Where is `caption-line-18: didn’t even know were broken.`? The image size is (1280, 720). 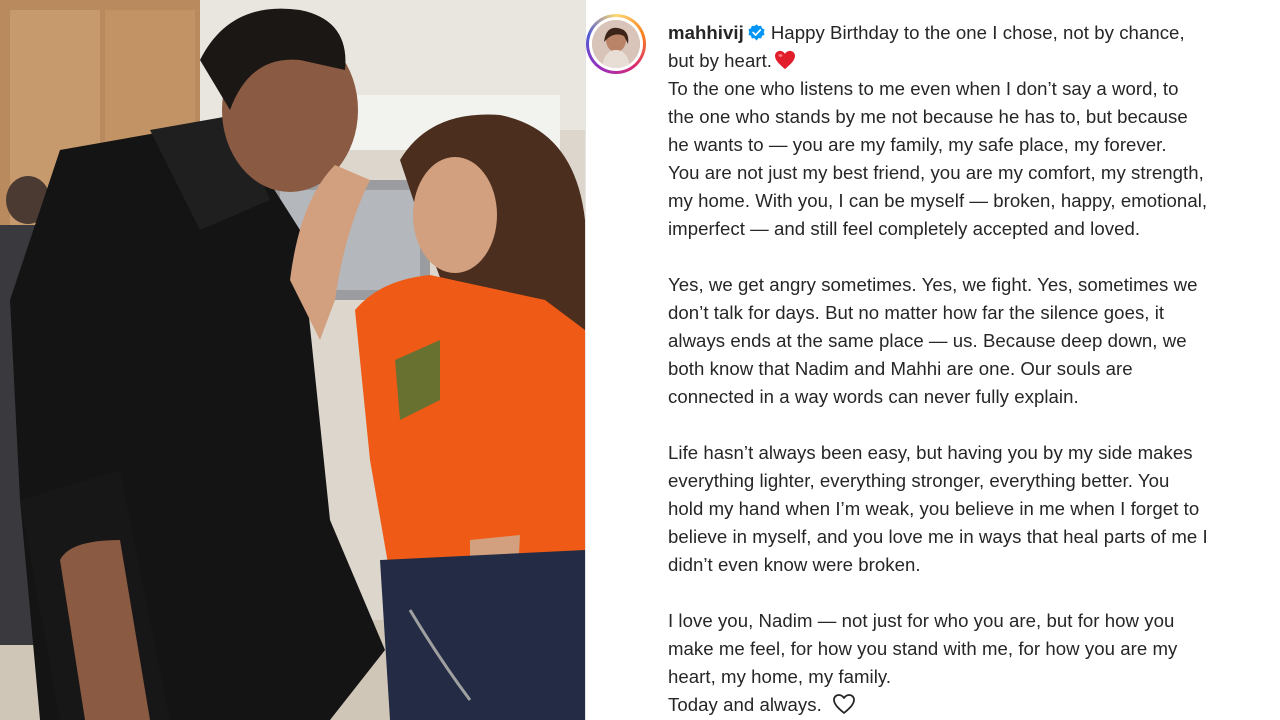
caption-line-18: didn’t even know were broken. is located at coordinates (794, 564).